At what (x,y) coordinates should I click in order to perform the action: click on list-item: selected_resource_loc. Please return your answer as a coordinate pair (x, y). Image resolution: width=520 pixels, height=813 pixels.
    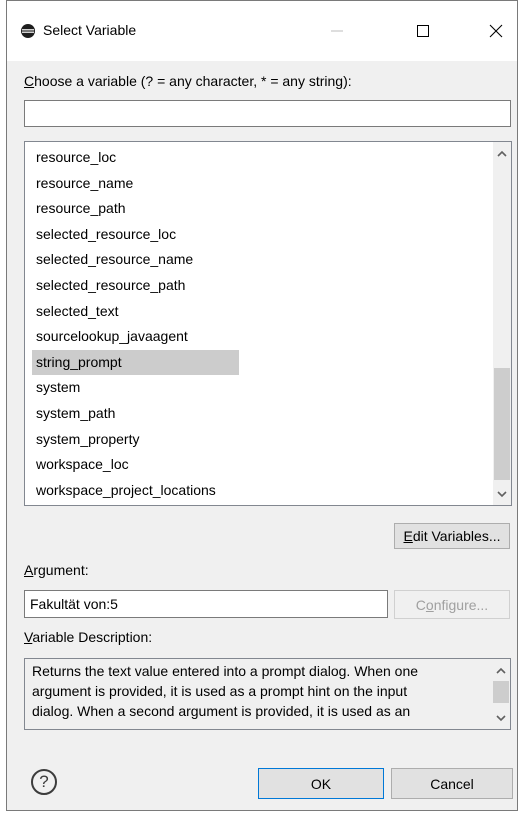
    Looking at the image, I should click on (135, 234).